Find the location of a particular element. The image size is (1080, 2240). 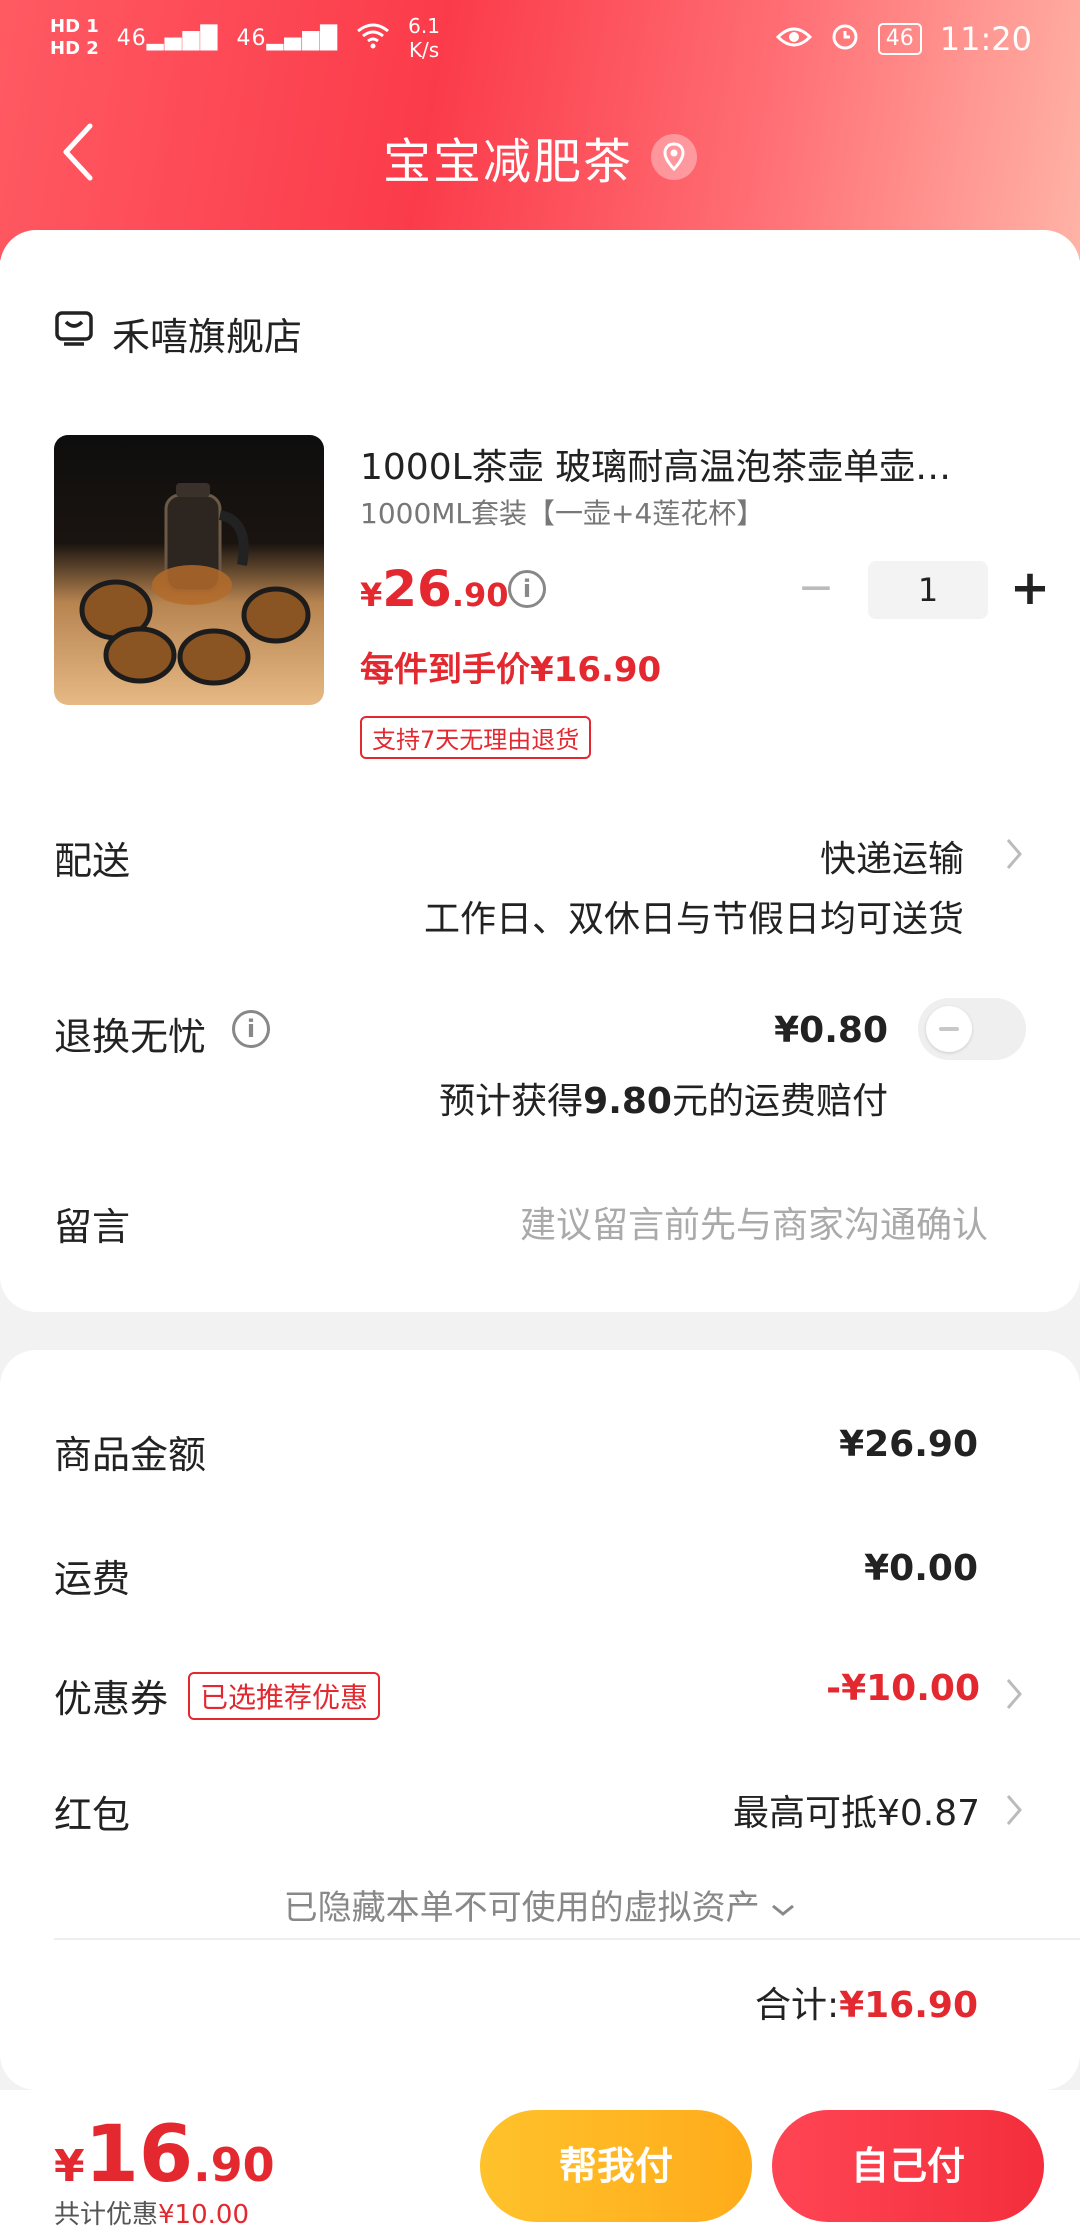

bottom-total-price: ¥16.90 is located at coordinates (164, 2155).